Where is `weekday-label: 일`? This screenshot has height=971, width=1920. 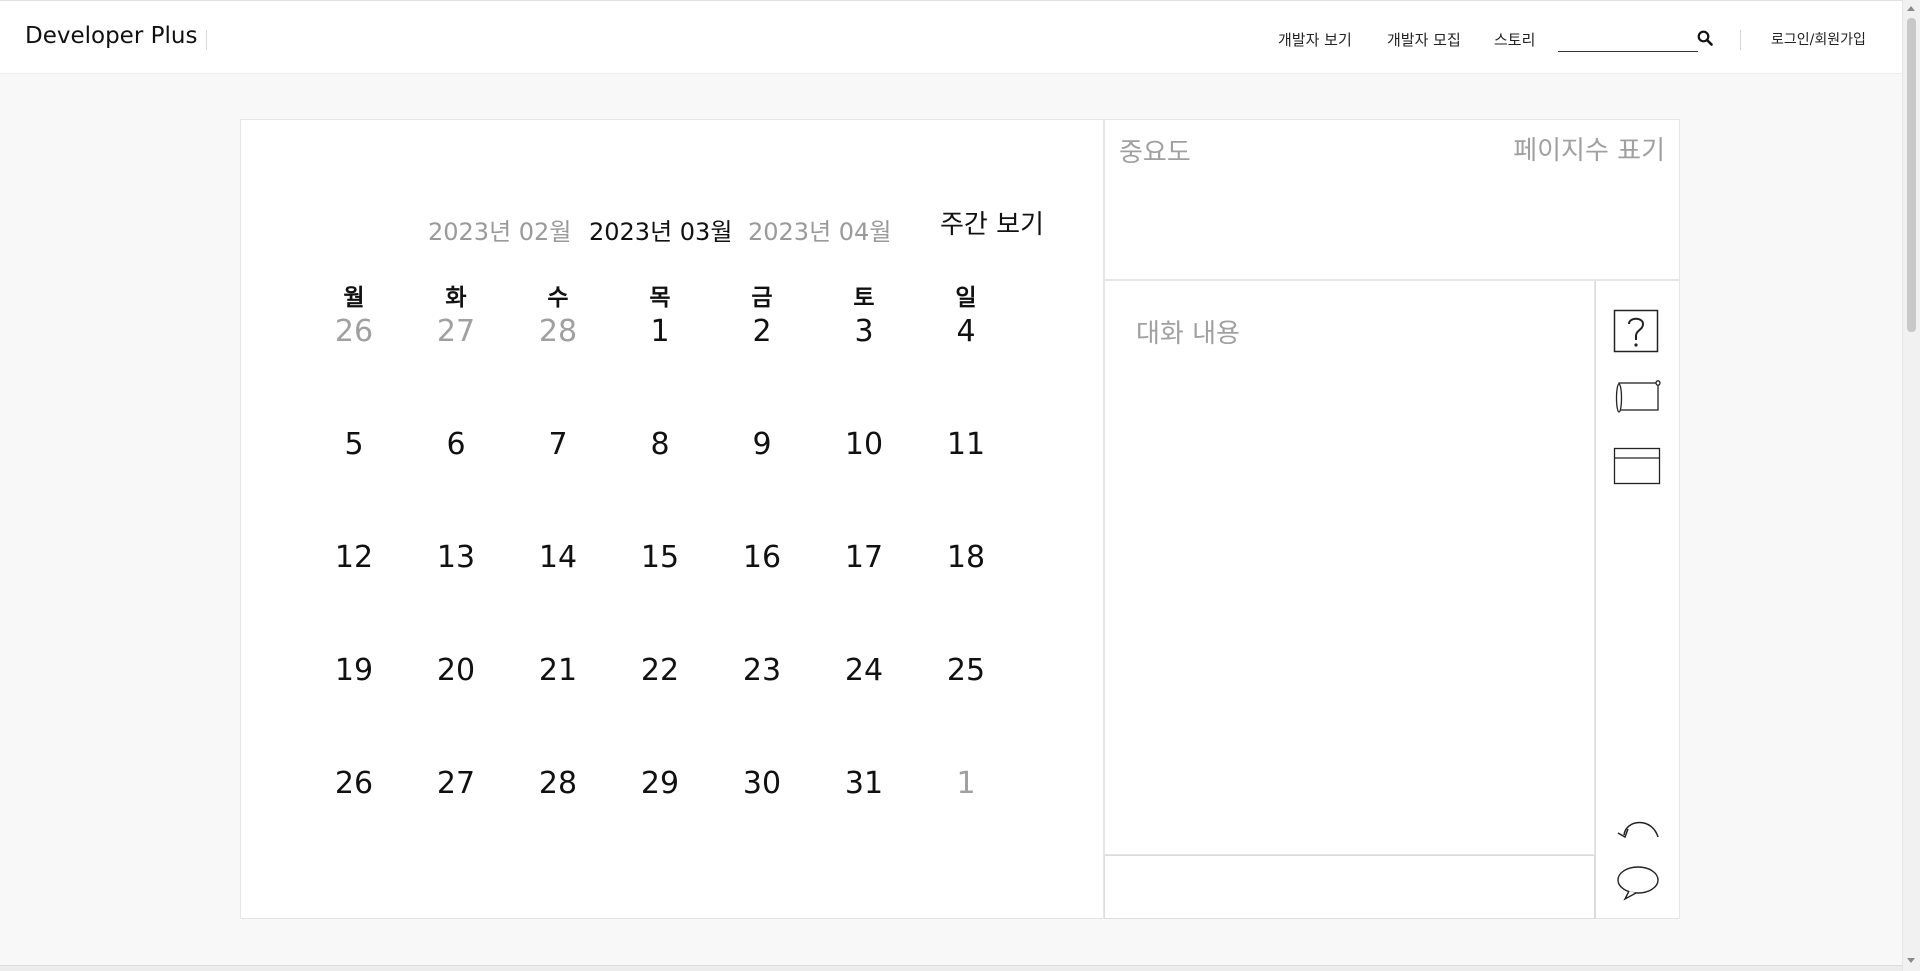 weekday-label: 일 is located at coordinates (966, 298).